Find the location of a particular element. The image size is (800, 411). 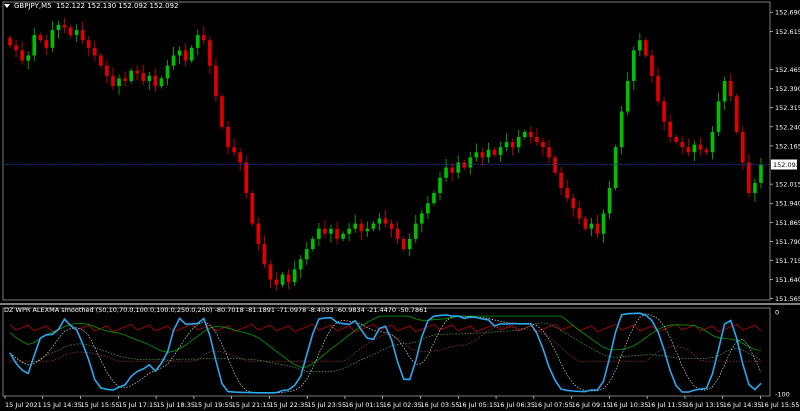

price-axis-label: 151.565 is located at coordinates (787, 299).